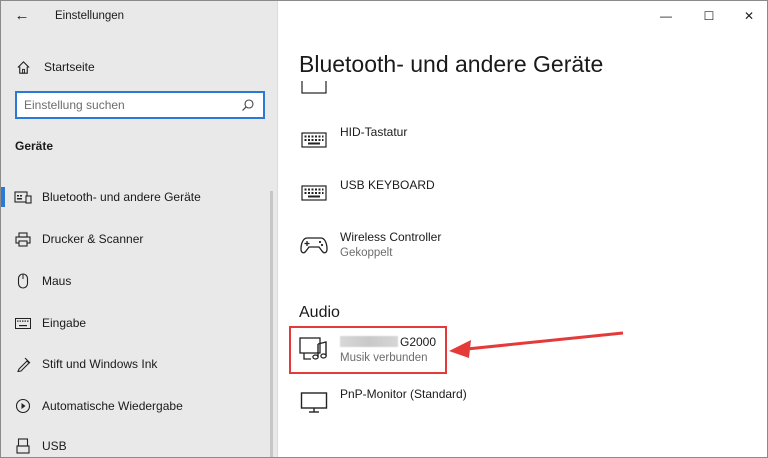 This screenshot has width=768, height=458. What do you see at coordinates (271, 324) in the screenshot?
I see `sidebar-scrollbar` at bounding box center [271, 324].